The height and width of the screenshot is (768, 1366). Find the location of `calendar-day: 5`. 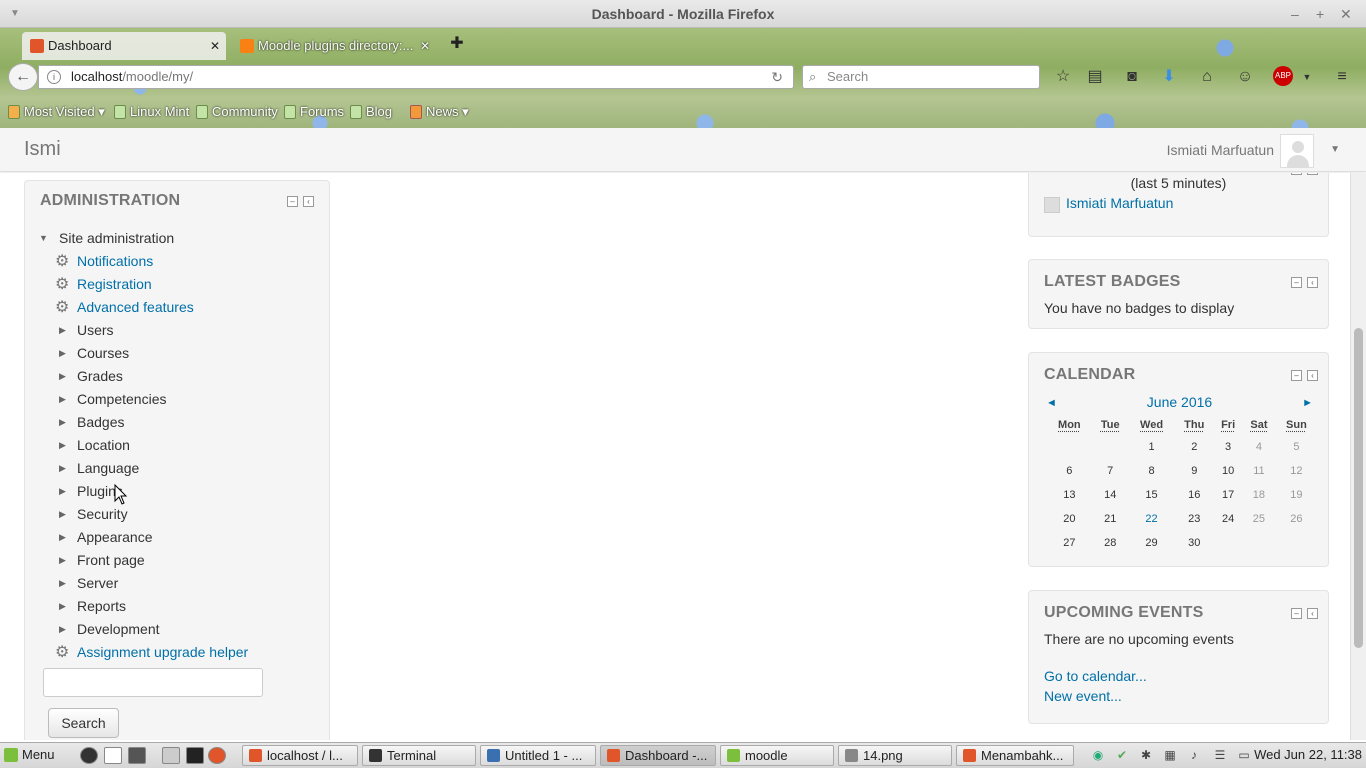

calendar-day: 5 is located at coordinates (1296, 447).